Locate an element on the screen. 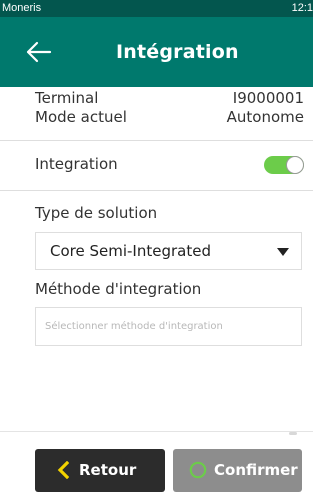 This screenshot has height=502, width=320. terminal-info: Terminal I9000001 Mode actuel Autonome is located at coordinates (156, 114).